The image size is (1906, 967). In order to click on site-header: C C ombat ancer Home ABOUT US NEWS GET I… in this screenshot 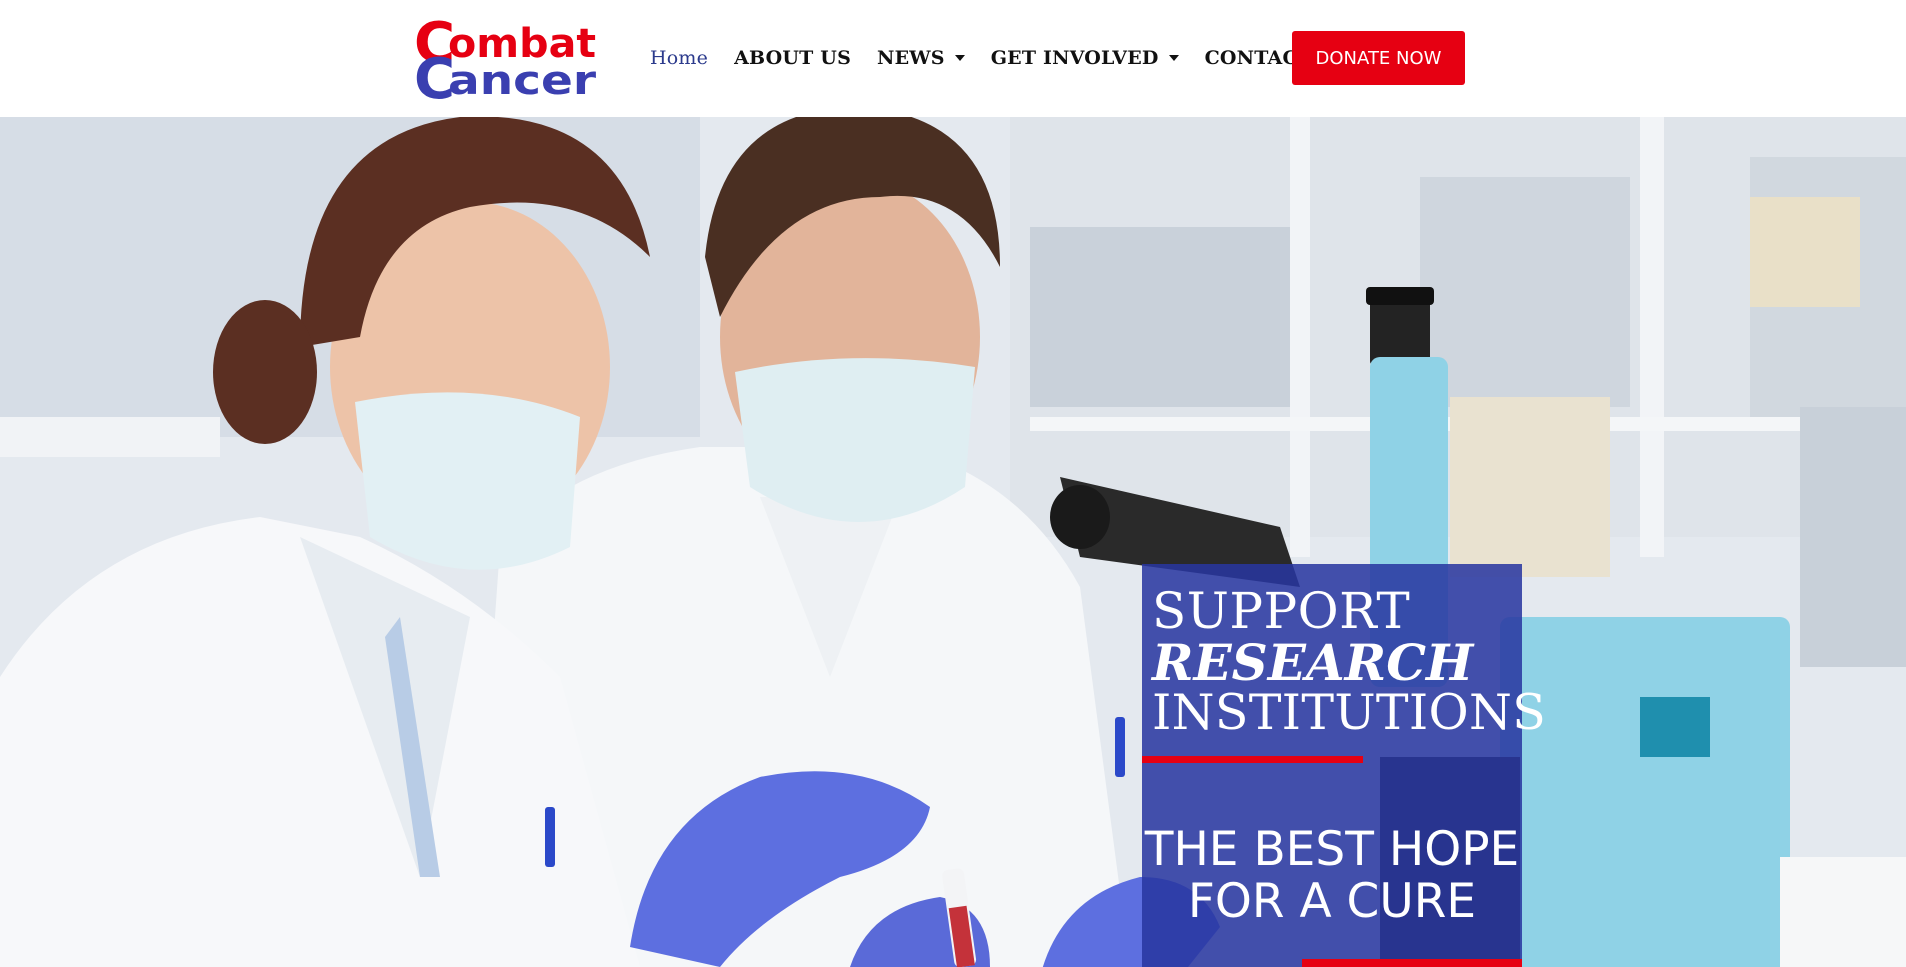, I will do `click(953, 58)`.